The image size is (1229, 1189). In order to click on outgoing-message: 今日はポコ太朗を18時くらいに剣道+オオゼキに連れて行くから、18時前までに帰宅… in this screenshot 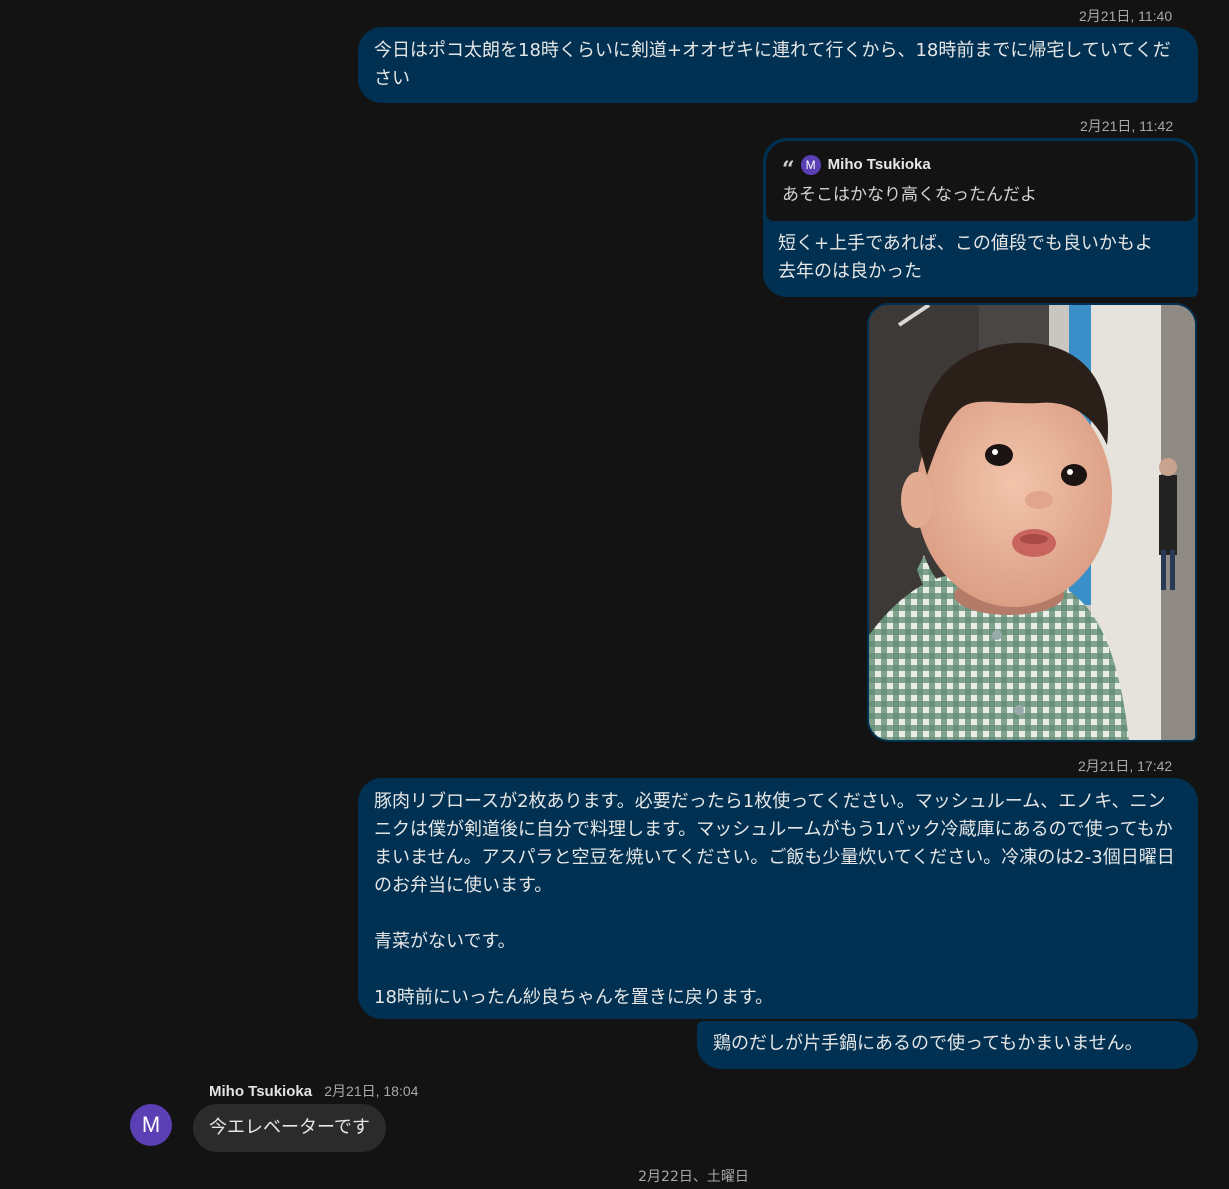, I will do `click(778, 65)`.